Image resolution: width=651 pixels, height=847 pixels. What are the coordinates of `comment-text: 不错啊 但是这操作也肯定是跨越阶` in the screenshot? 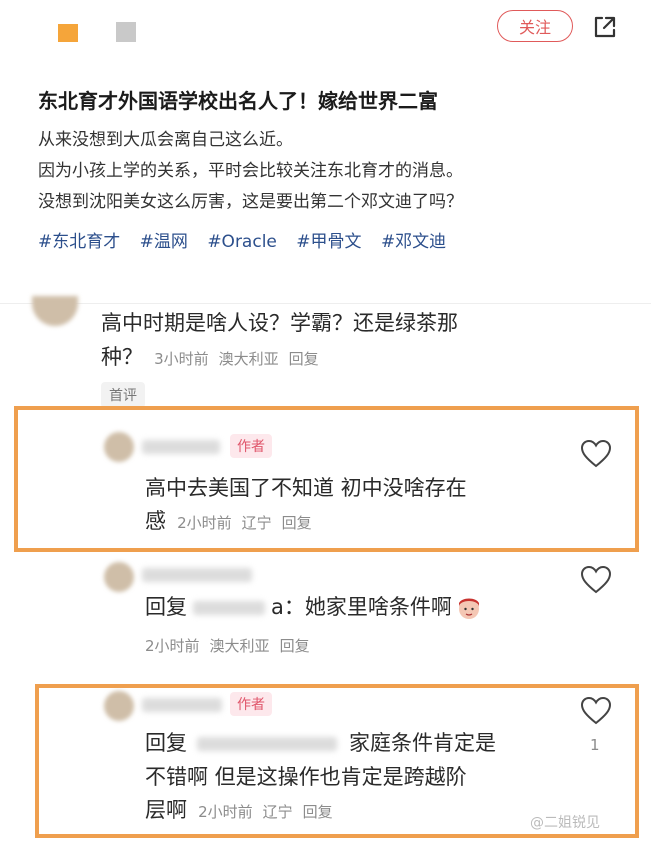 It's located at (306, 777).